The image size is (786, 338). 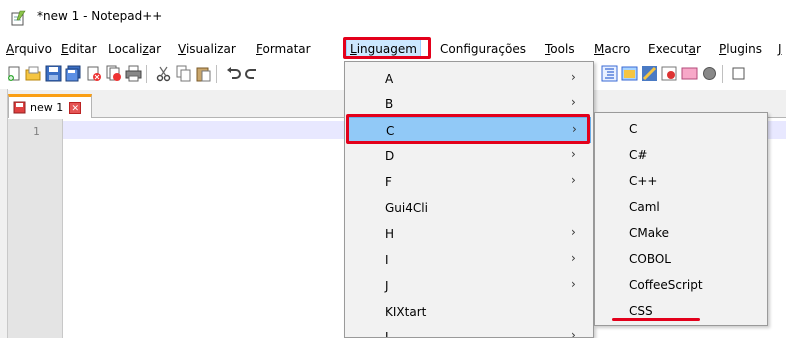 I want to click on submenu-item-coffeescript: CoffeeScript, so click(x=666, y=285).